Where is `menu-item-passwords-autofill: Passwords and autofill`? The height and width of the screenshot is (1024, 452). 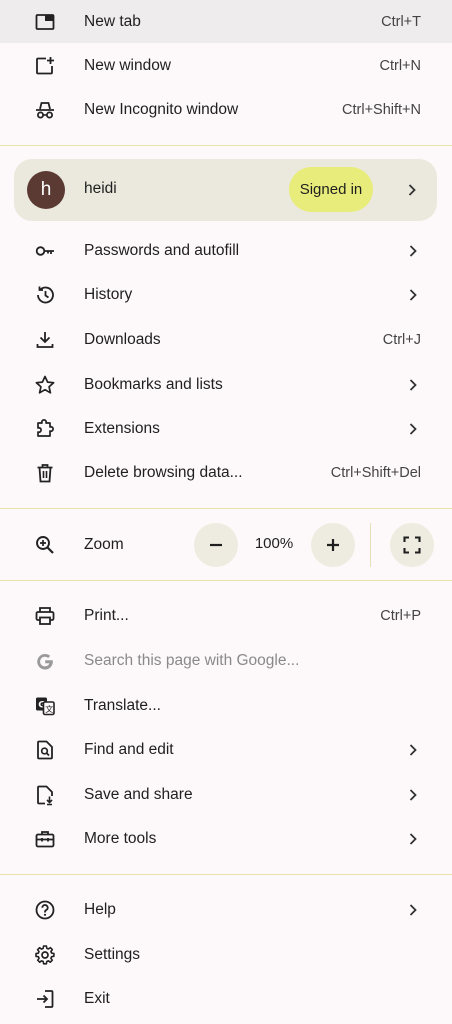
menu-item-passwords-autofill: Passwords and autofill is located at coordinates (226, 251).